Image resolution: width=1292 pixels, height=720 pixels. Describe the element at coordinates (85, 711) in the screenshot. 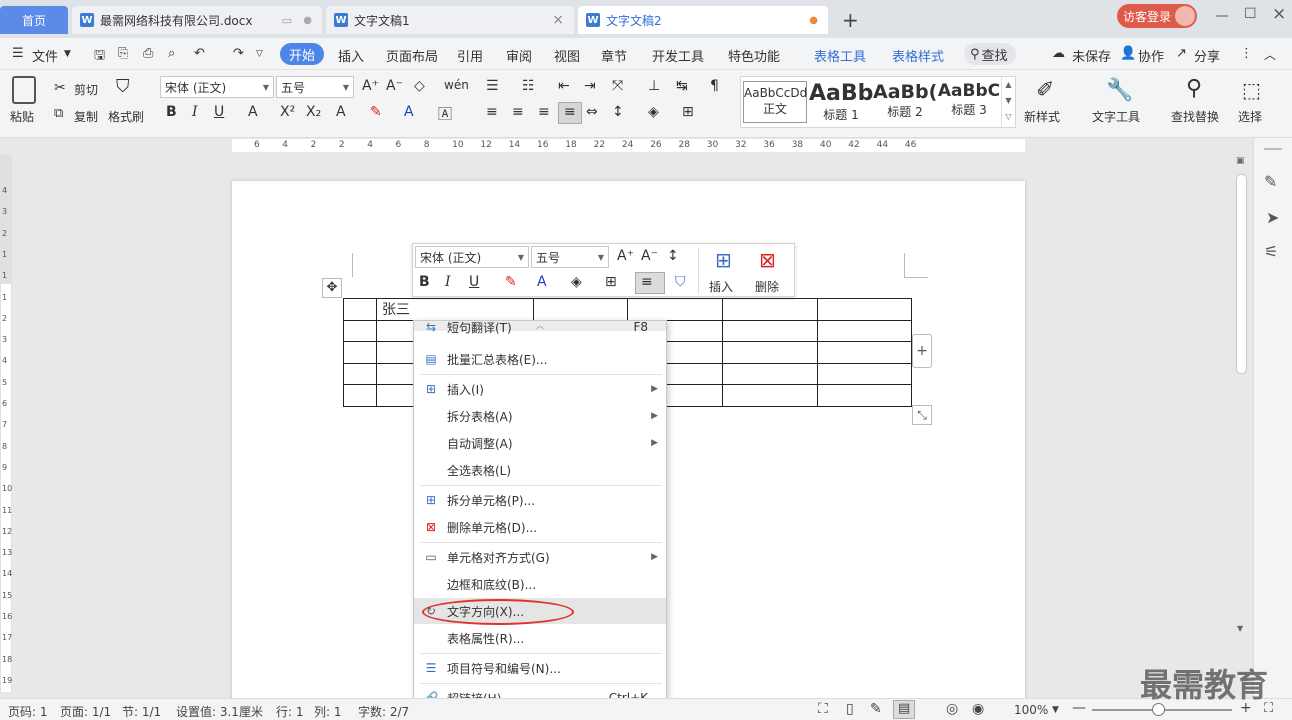

I see `status-page: 页面: 1/1` at that location.